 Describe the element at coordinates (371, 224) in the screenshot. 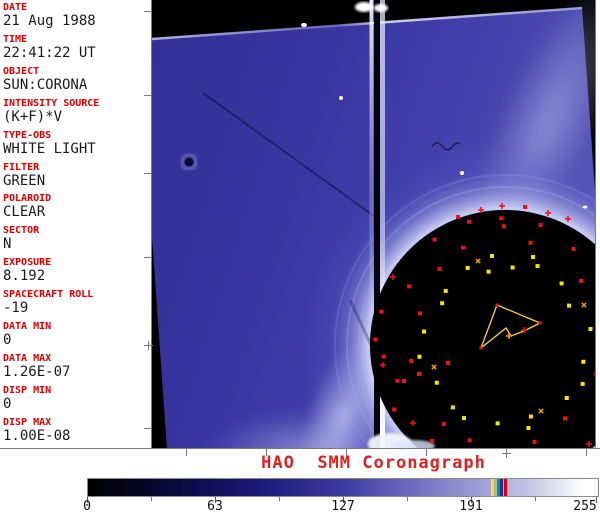

I see `pylon-left-highlight` at that location.